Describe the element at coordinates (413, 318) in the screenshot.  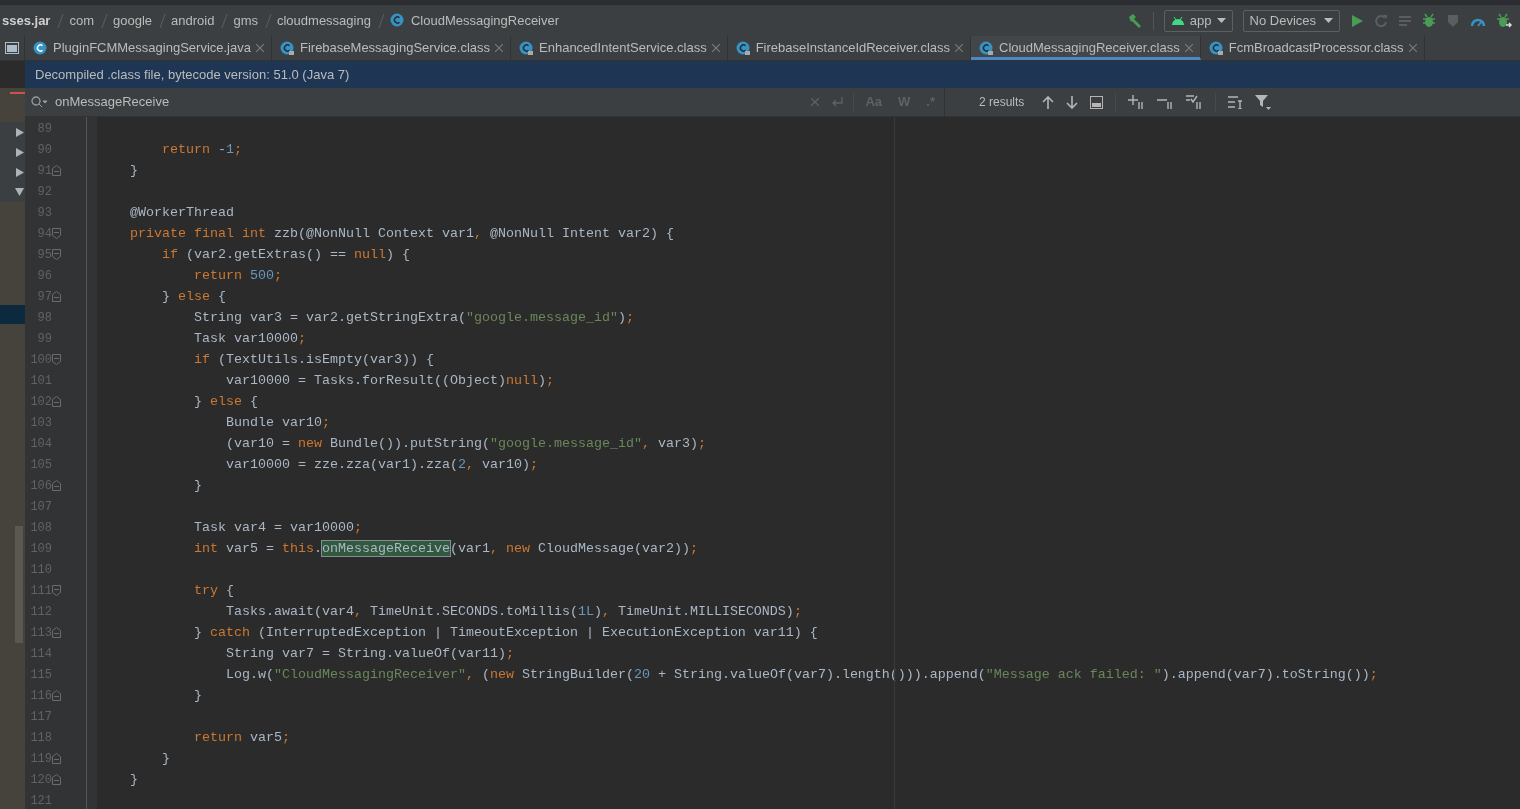
I see `code-line: String var3 = var2.getStringExtra("google.message_id");` at that location.